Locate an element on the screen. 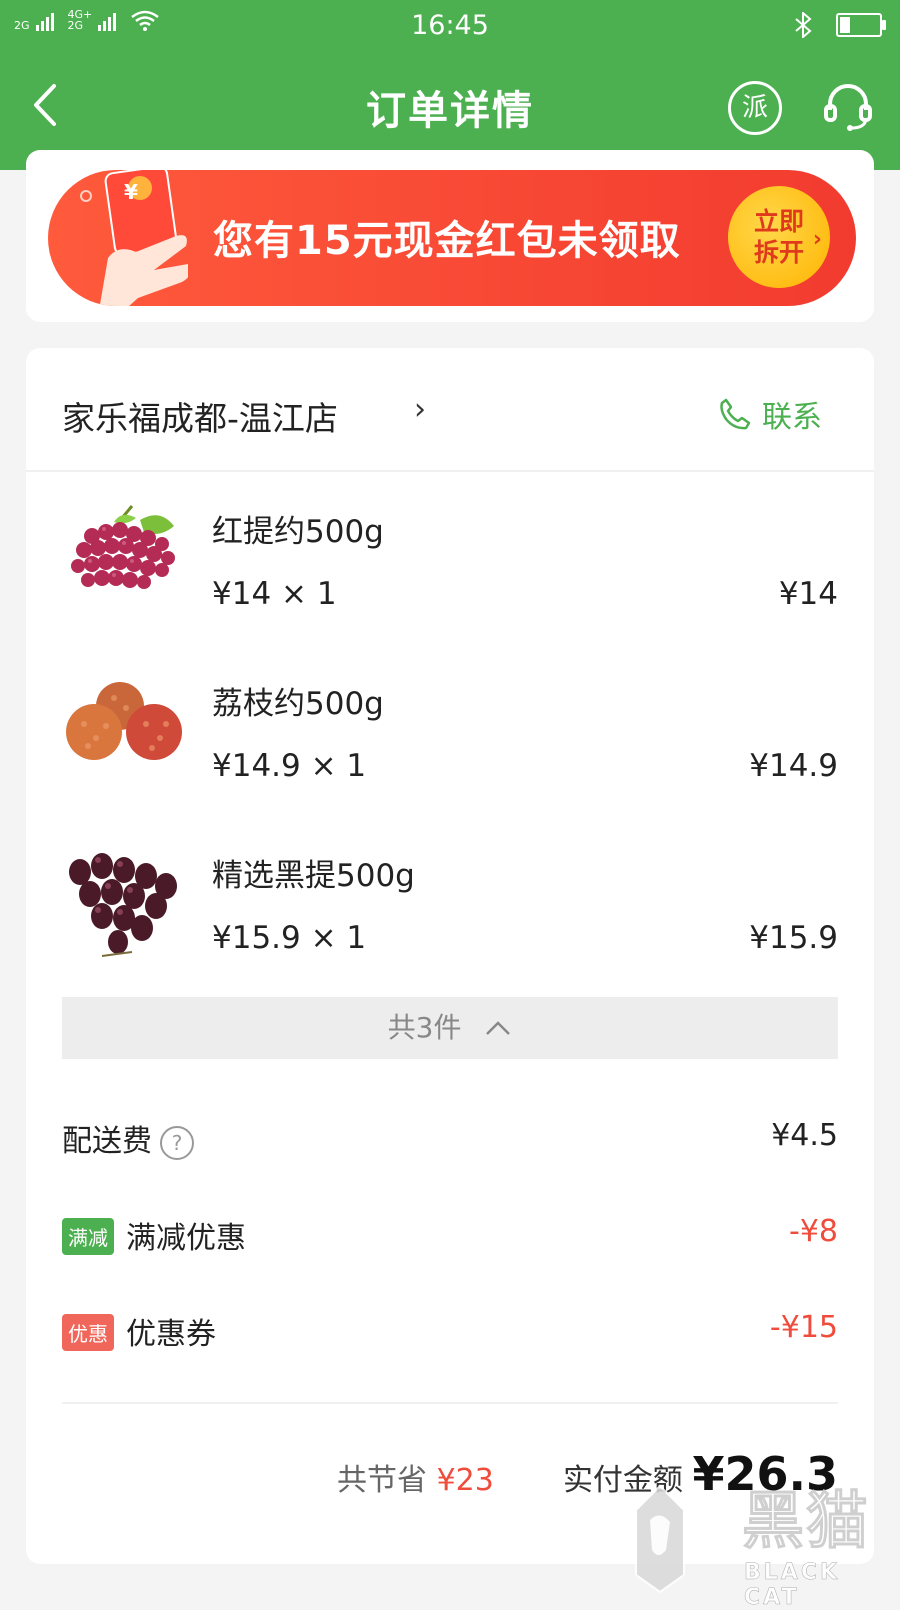  item-total: ¥15.9 is located at coordinates (793, 938).